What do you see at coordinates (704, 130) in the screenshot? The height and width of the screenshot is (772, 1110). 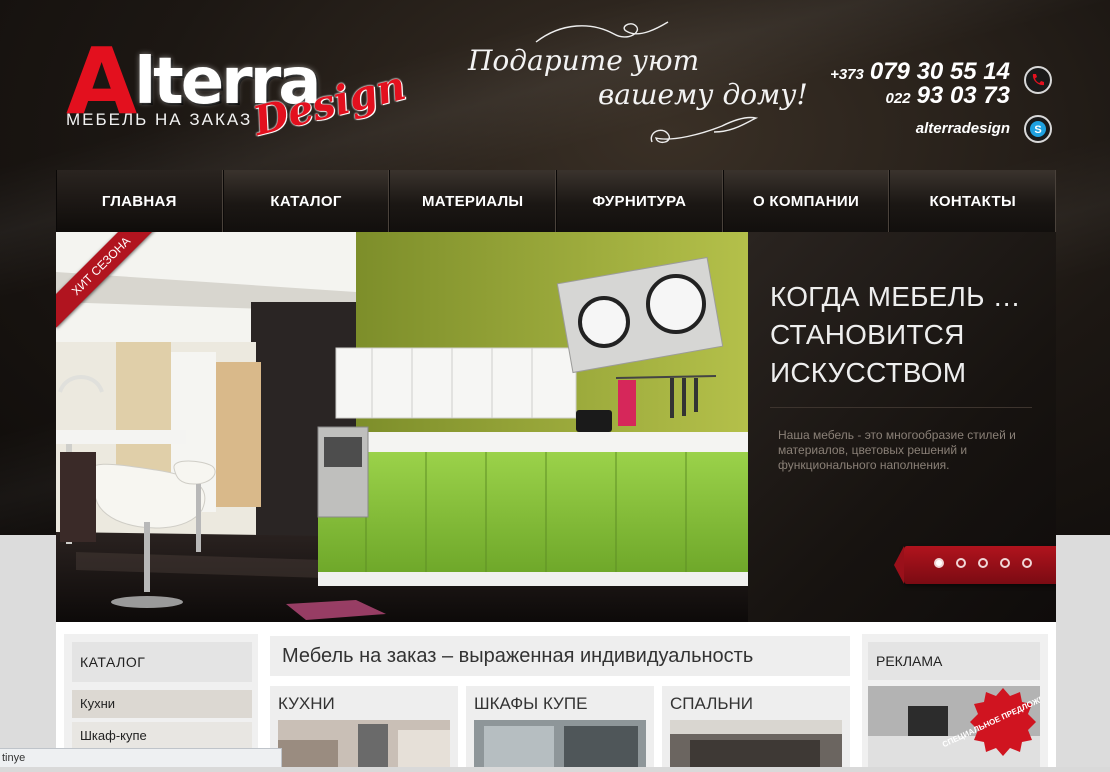 I see `flourish-bottom-ornament` at bounding box center [704, 130].